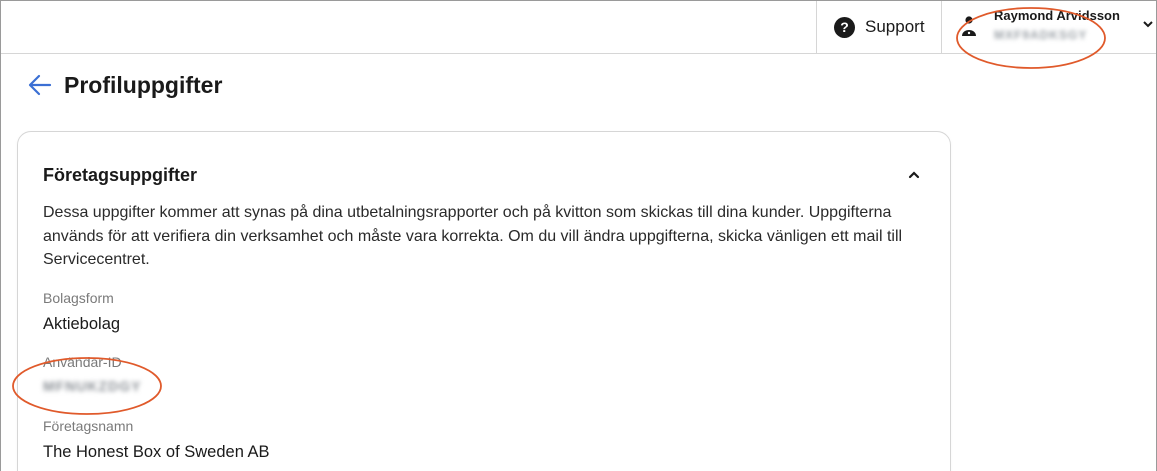 This screenshot has height=471, width=1157. Describe the element at coordinates (120, 175) in the screenshot. I see `card-title: Företagsuppgifter` at that location.